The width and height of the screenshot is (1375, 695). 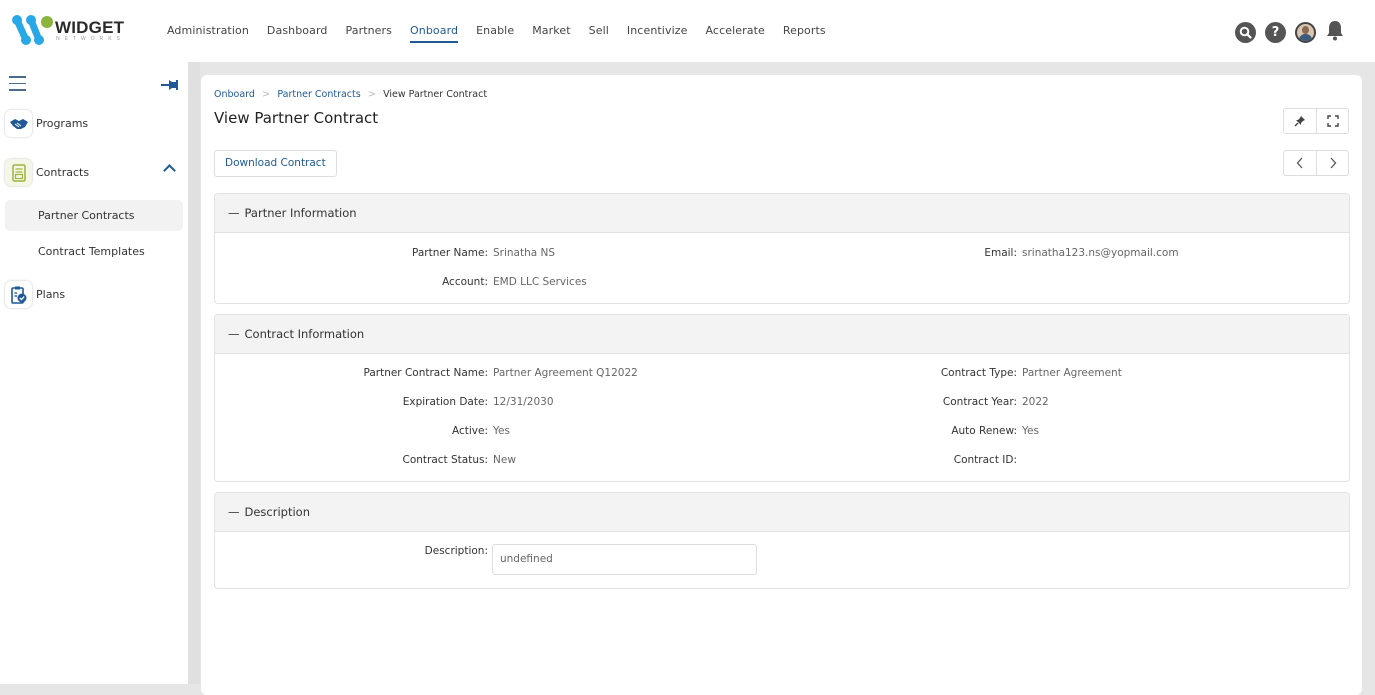 I want to click on hamburger-menu-icon, so click(x=17, y=86).